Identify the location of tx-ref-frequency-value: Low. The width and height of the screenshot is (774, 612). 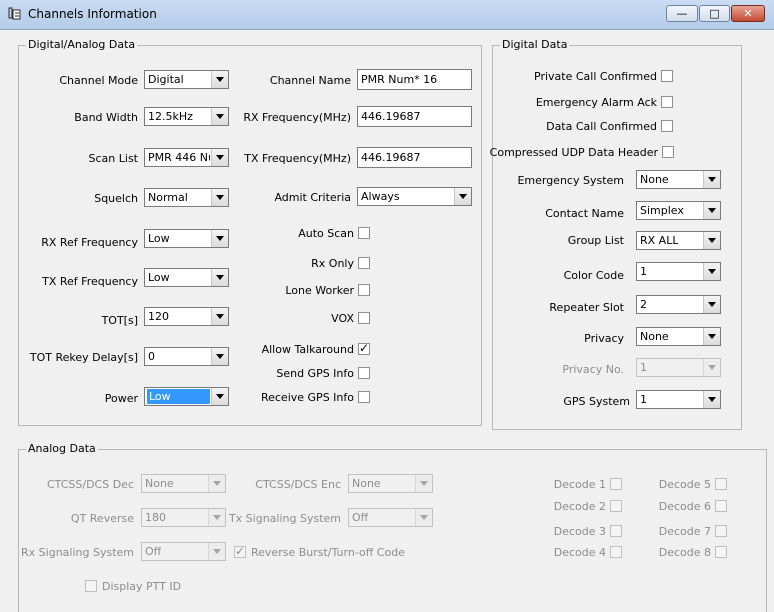
(159, 277).